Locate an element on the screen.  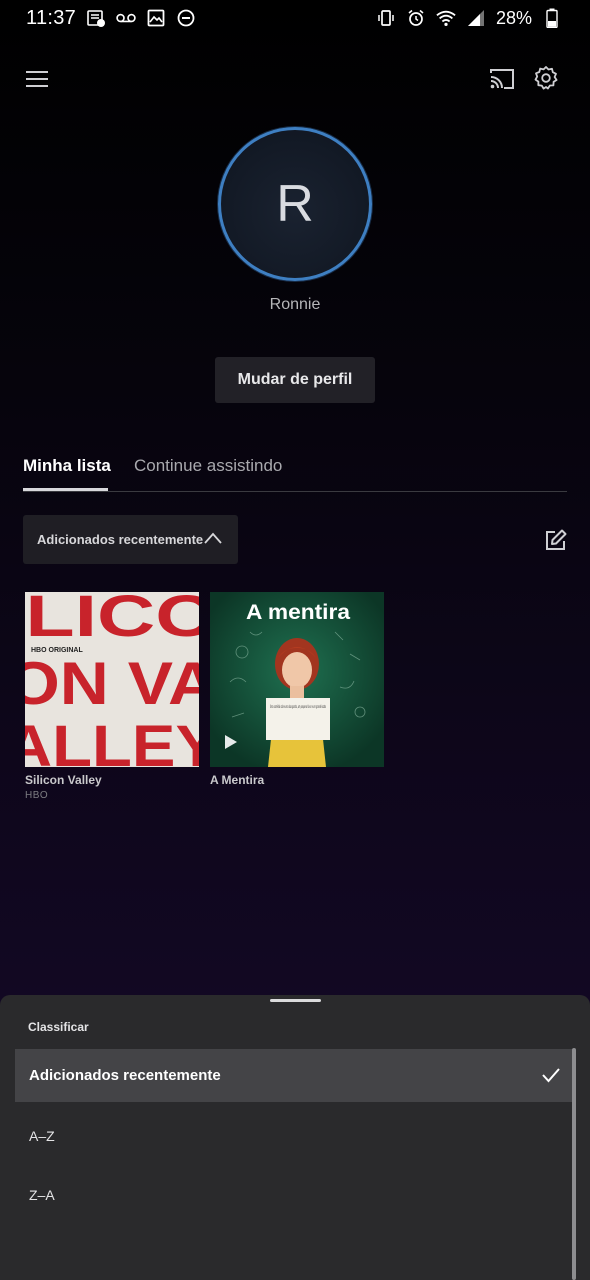
do-not-disturb-icon is located at coordinates (186, 18).